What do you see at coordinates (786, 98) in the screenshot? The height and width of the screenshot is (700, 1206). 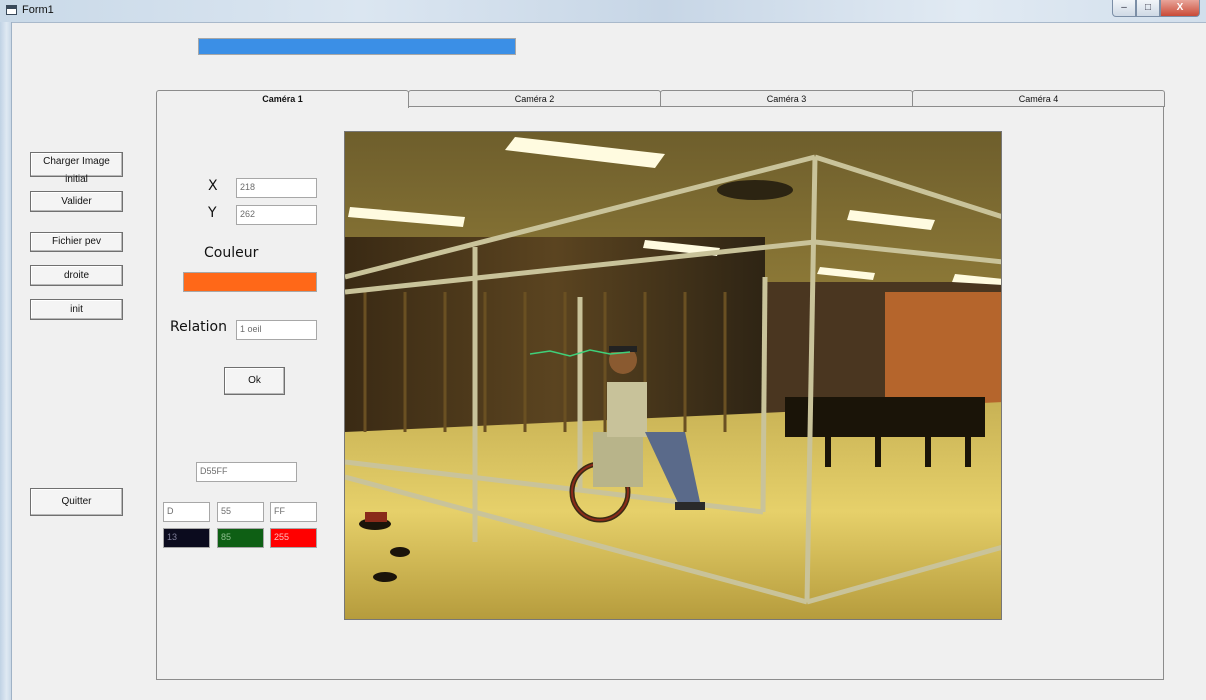 I see `tab-camera-3: Caméra 3` at bounding box center [786, 98].